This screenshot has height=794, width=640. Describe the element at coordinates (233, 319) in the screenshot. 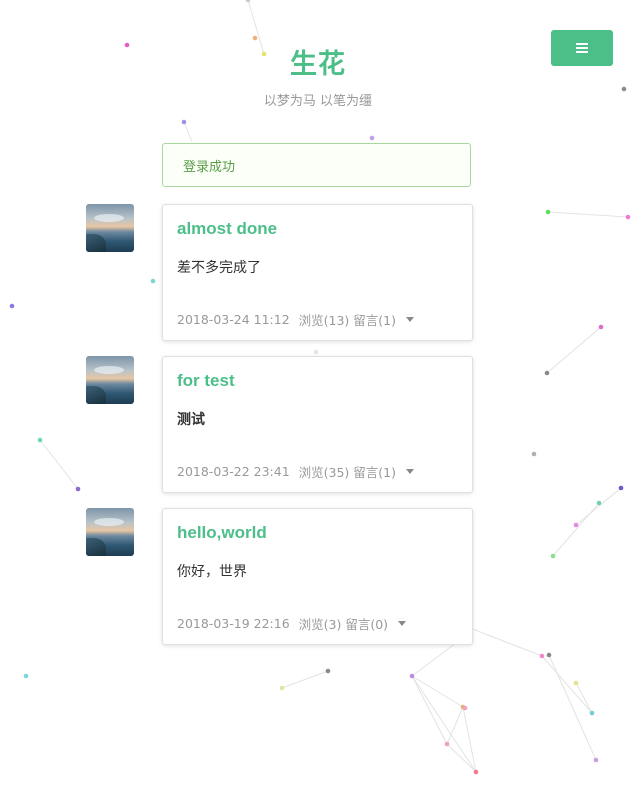

I see `post-date: 2018-03-24 11:12` at that location.